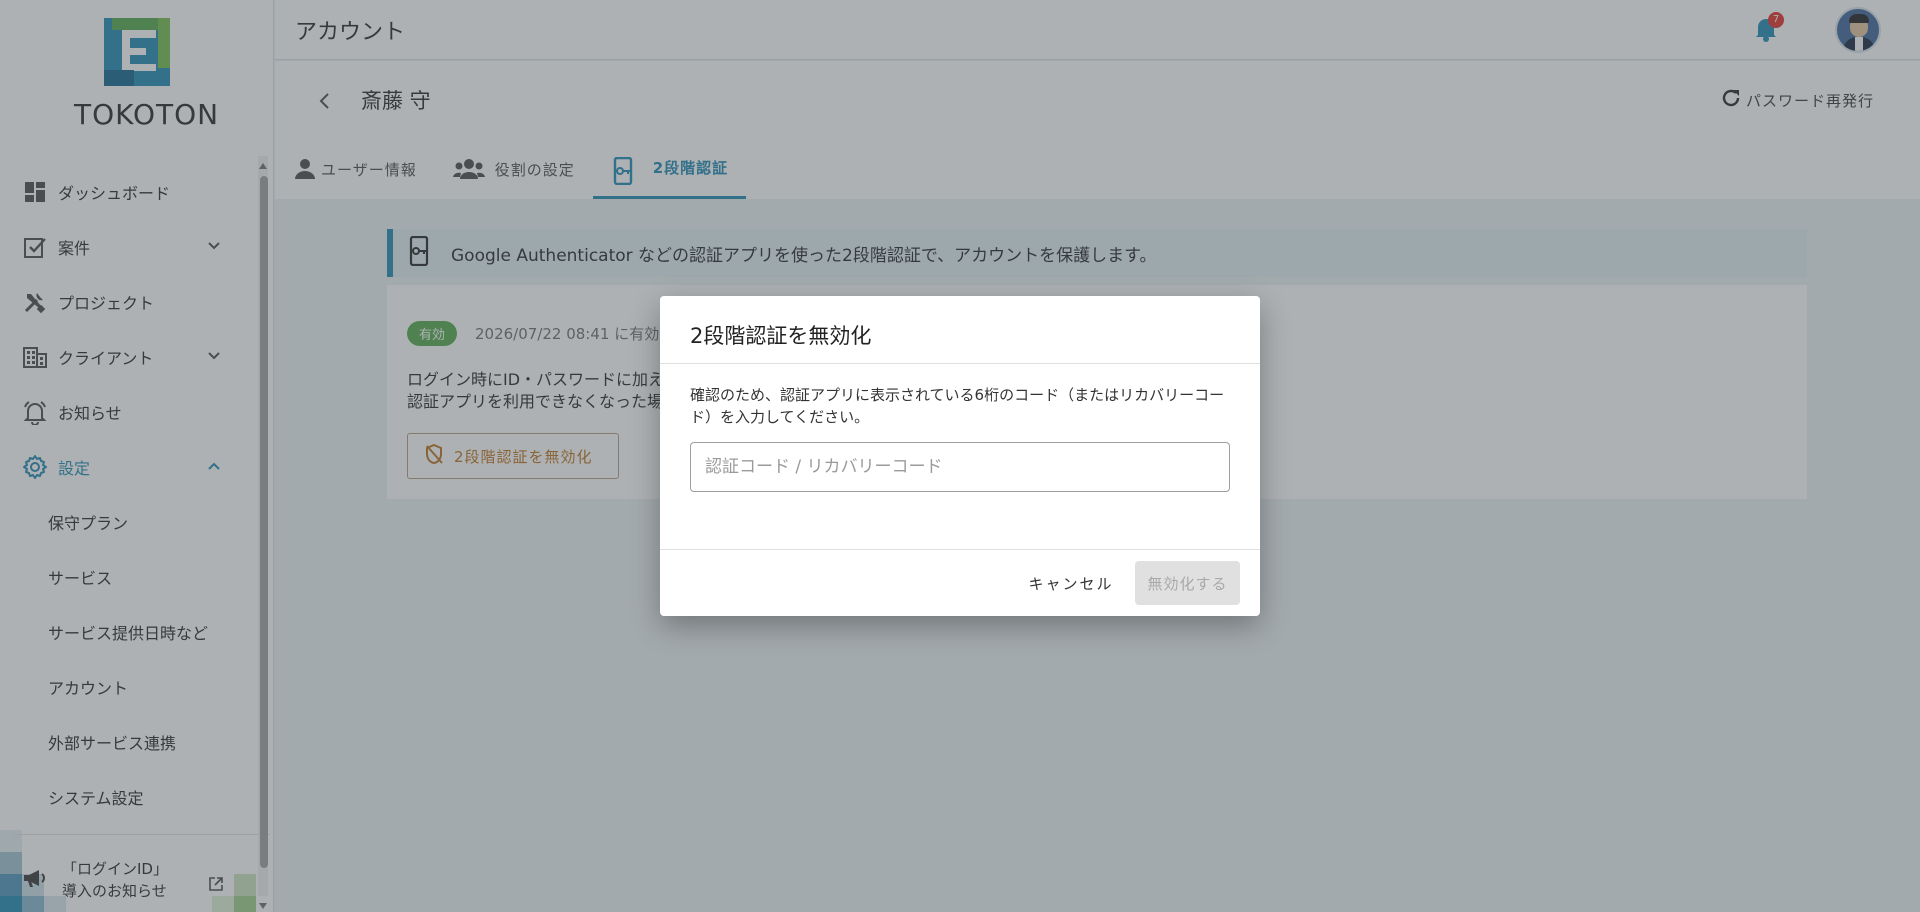 The image size is (1920, 912). I want to click on cancel-button: キャンセル, so click(1071, 583).